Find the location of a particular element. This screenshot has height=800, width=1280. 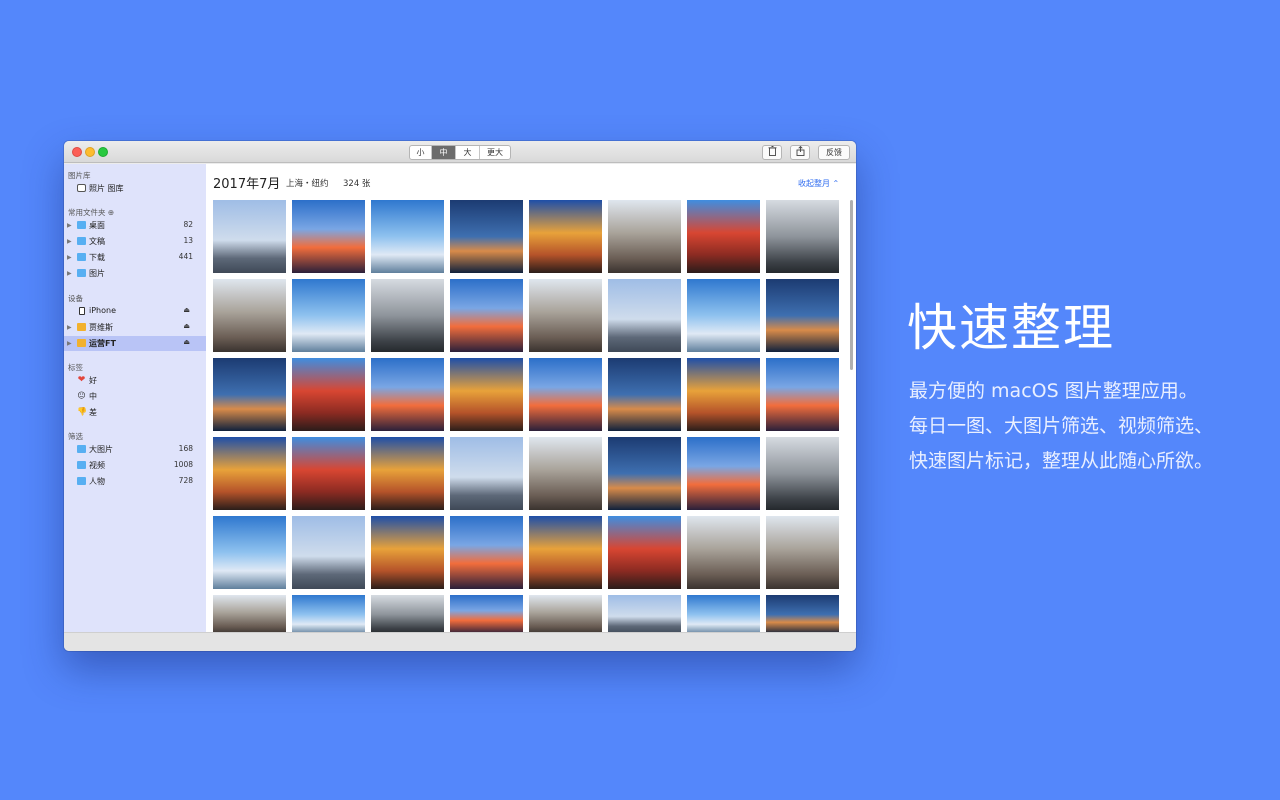

size-small-button: 小 is located at coordinates (421, 152).